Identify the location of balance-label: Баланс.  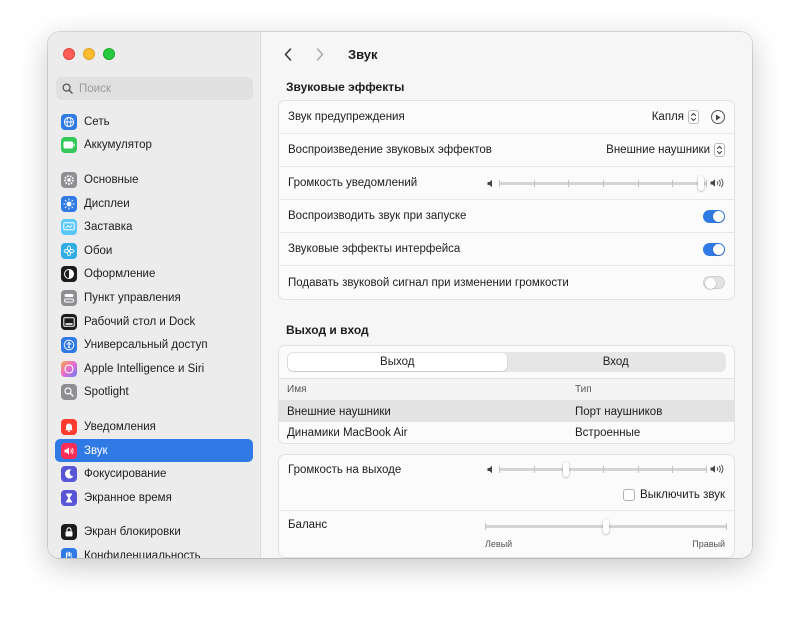
(308, 525).